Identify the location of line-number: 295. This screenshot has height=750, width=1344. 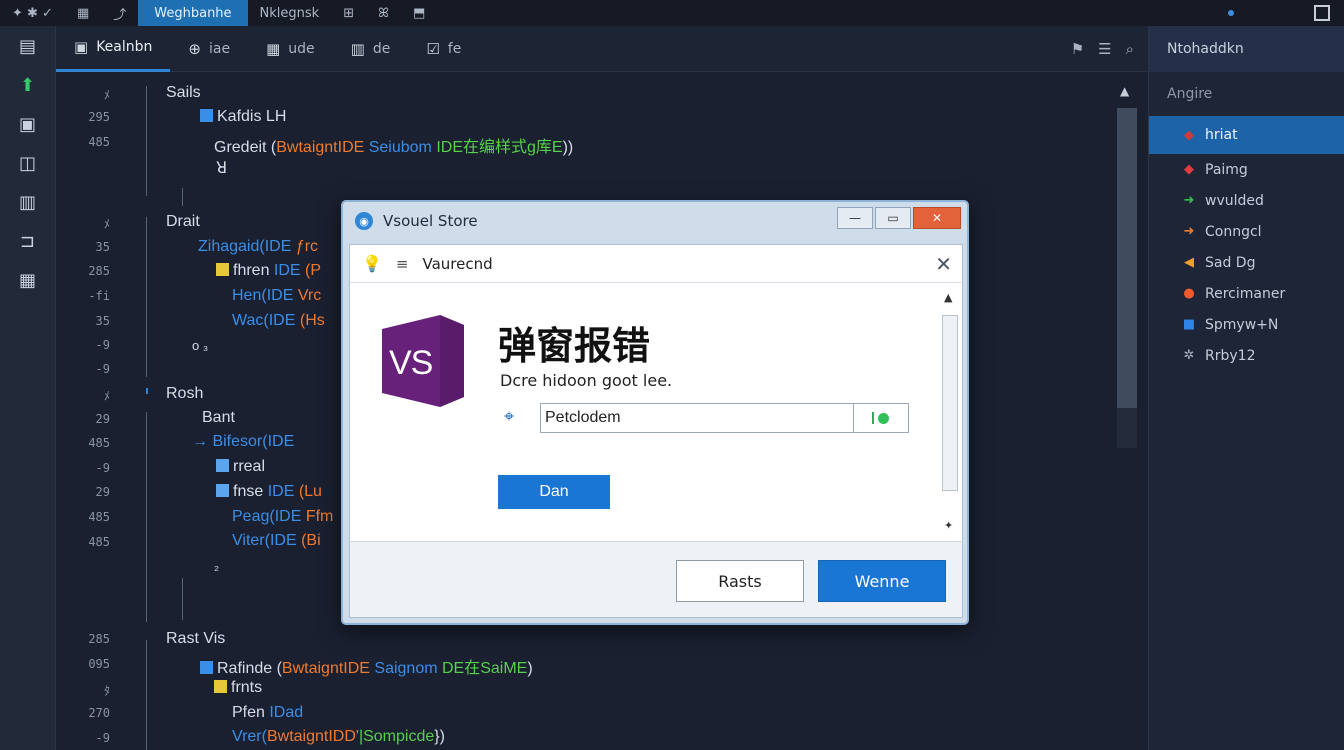
(99, 117).